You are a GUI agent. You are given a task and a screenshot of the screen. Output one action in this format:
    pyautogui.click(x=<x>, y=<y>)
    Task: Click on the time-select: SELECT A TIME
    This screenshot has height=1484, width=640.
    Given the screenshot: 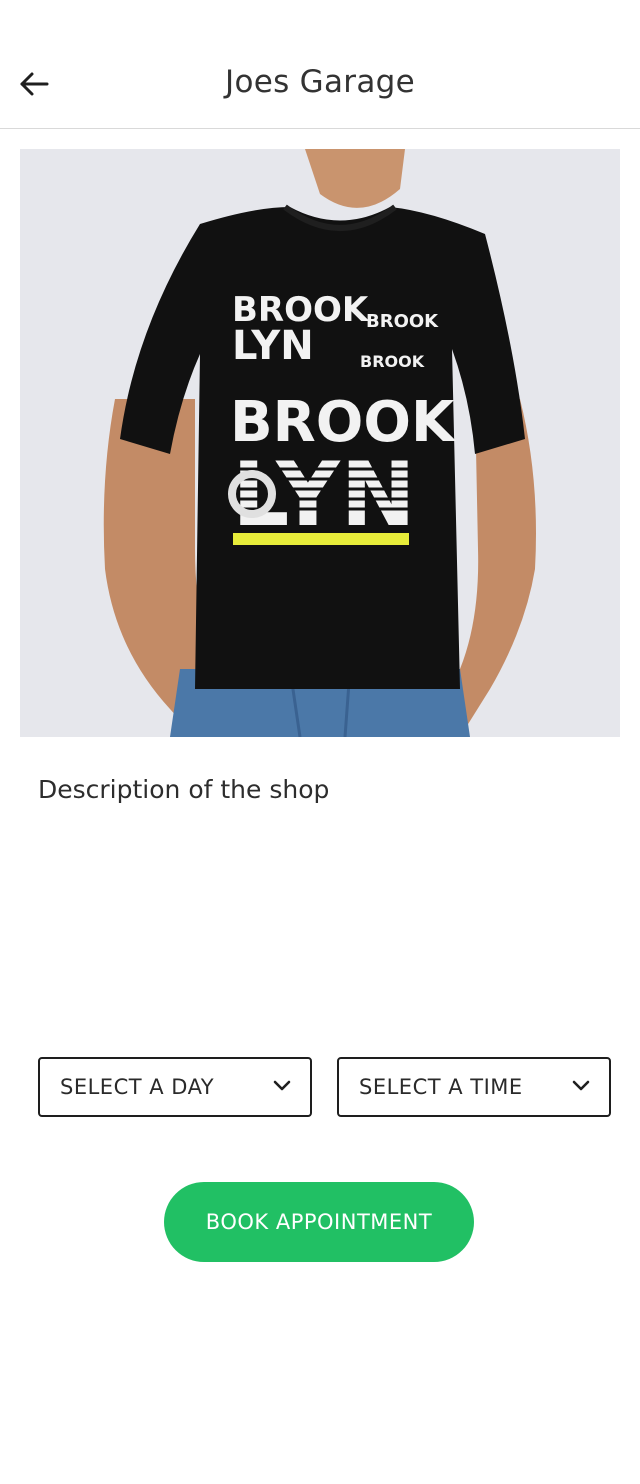 What is the action you would take?
    pyautogui.click(x=474, y=1087)
    